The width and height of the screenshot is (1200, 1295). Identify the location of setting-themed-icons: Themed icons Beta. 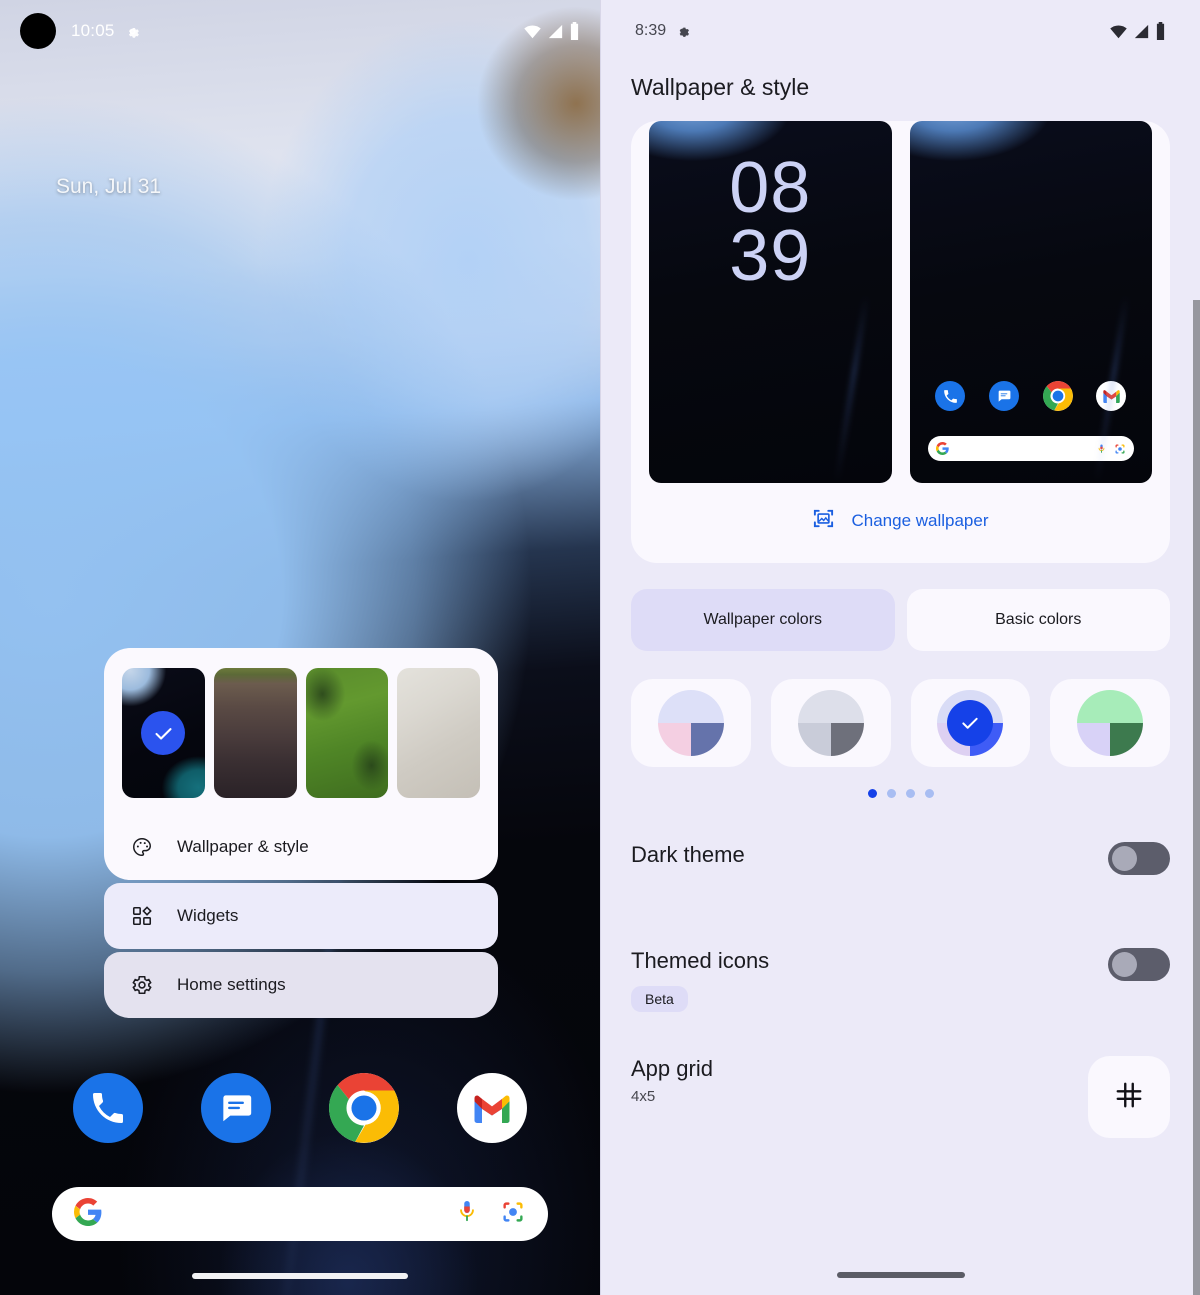
(900, 958).